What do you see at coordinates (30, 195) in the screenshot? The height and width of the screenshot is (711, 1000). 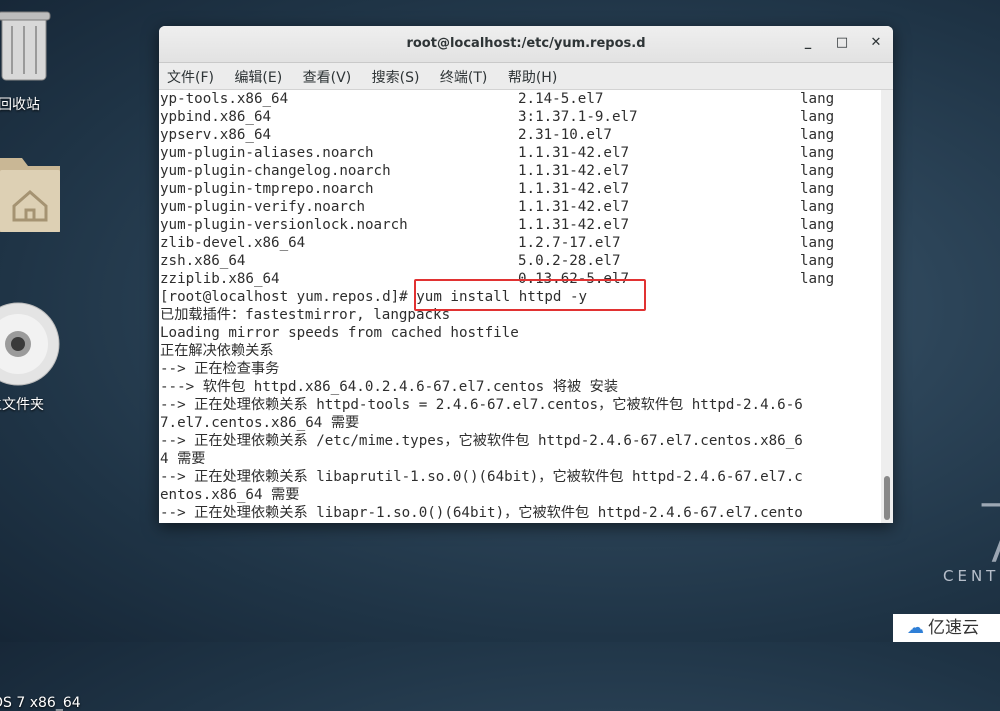 I see `folder-icon` at bounding box center [30, 195].